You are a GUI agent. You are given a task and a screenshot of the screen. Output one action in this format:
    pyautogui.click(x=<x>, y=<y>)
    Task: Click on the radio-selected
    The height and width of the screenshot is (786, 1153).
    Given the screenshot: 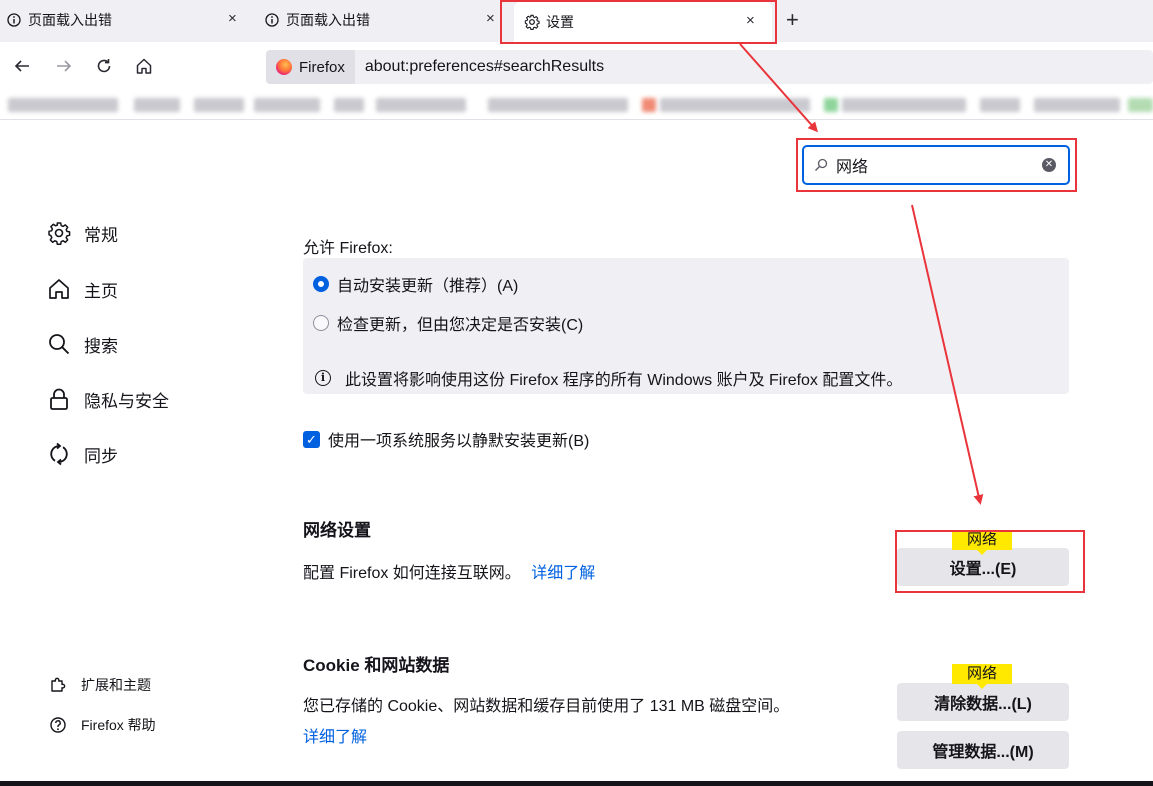 What is the action you would take?
    pyautogui.click(x=321, y=284)
    